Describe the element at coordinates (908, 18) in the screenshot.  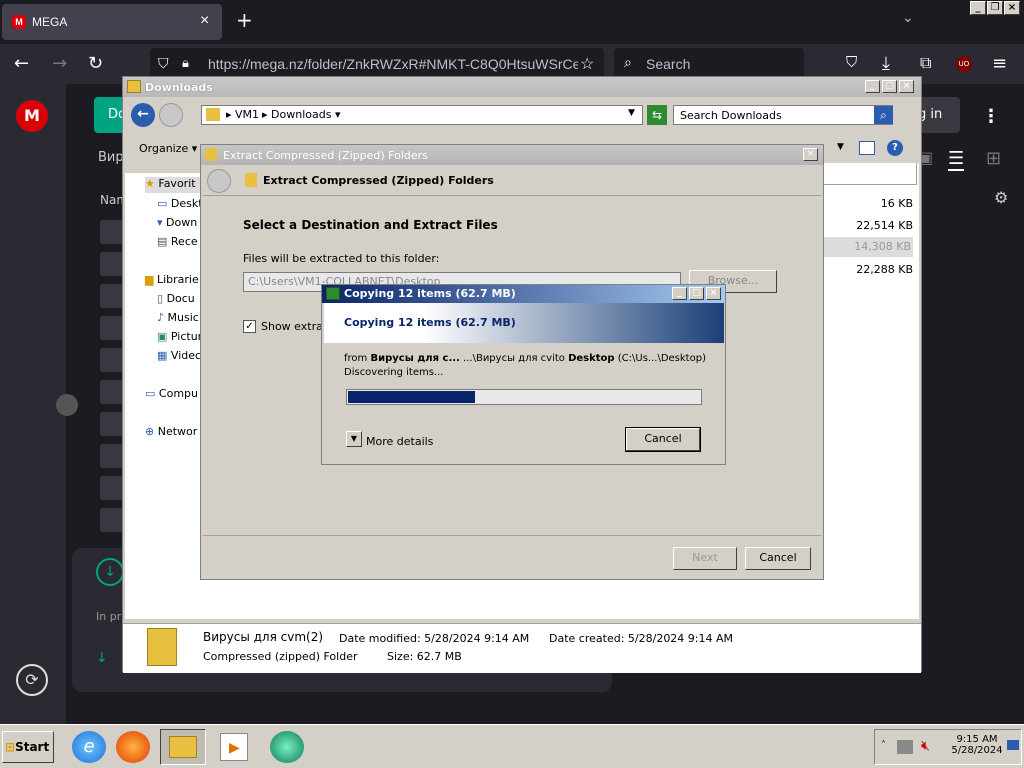
I see `tab-list-chevron-icon: ⌄` at that location.